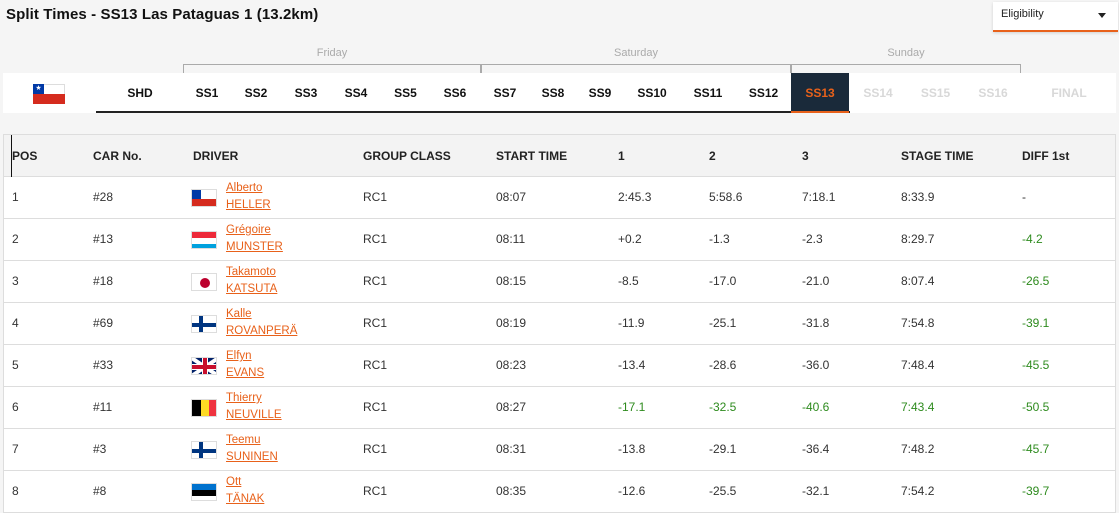 The width and height of the screenshot is (1119, 513). I want to click on car-number-cell: #28, so click(103, 197).